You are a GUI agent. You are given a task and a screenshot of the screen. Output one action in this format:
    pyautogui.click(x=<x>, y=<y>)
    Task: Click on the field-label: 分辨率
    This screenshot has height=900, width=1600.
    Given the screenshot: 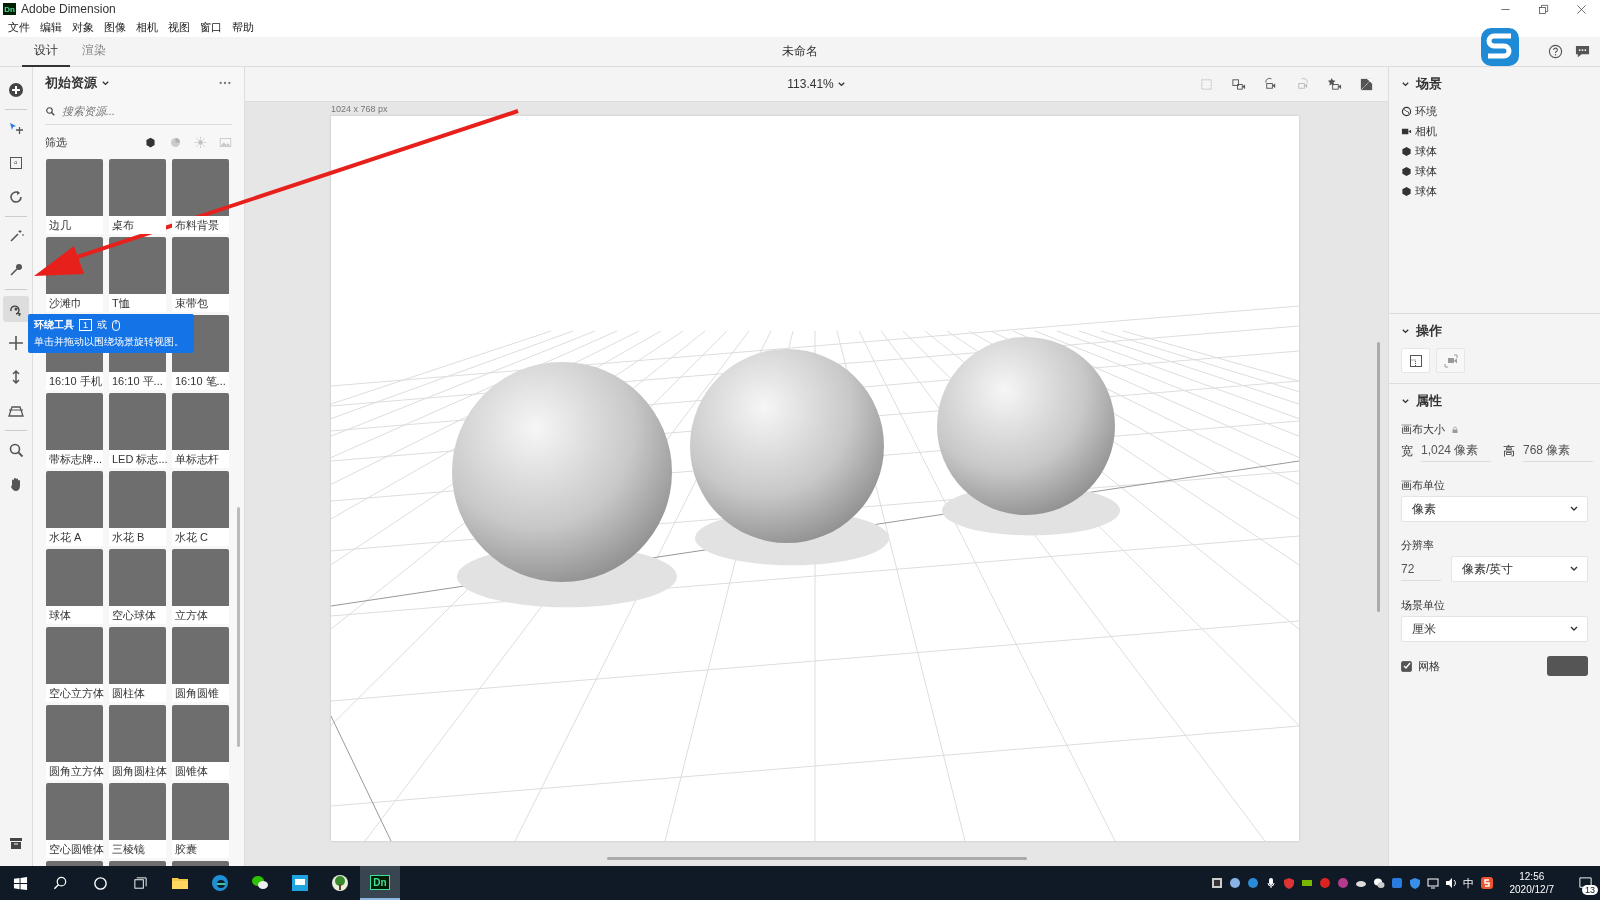 What is the action you would take?
    pyautogui.click(x=1417, y=545)
    